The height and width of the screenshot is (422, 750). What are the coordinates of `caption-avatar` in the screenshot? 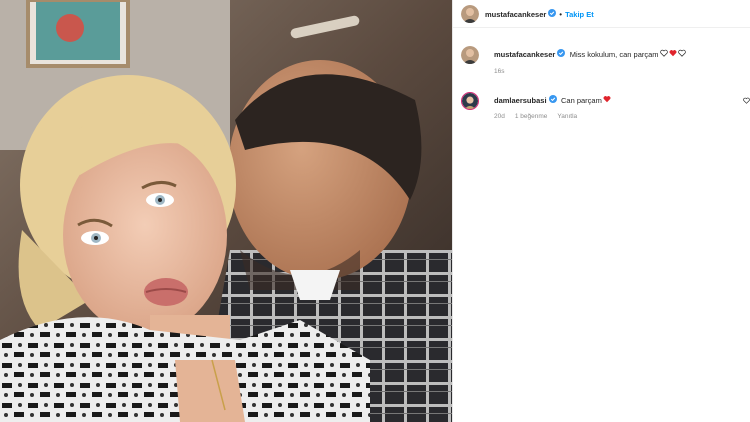 It's located at (470, 55).